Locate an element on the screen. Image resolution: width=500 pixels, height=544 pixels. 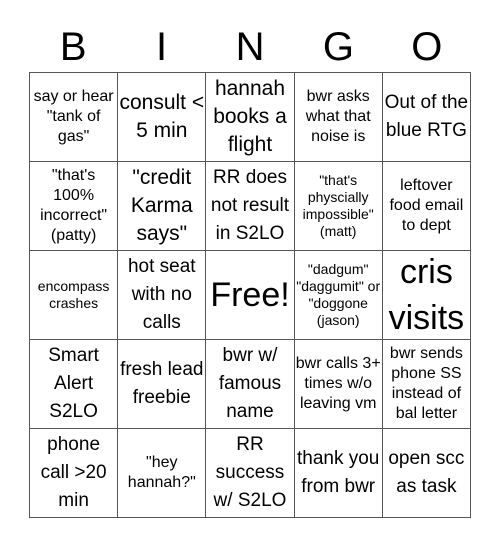
bingo-cell-text: phone call >20 min is located at coordinates (73, 472).